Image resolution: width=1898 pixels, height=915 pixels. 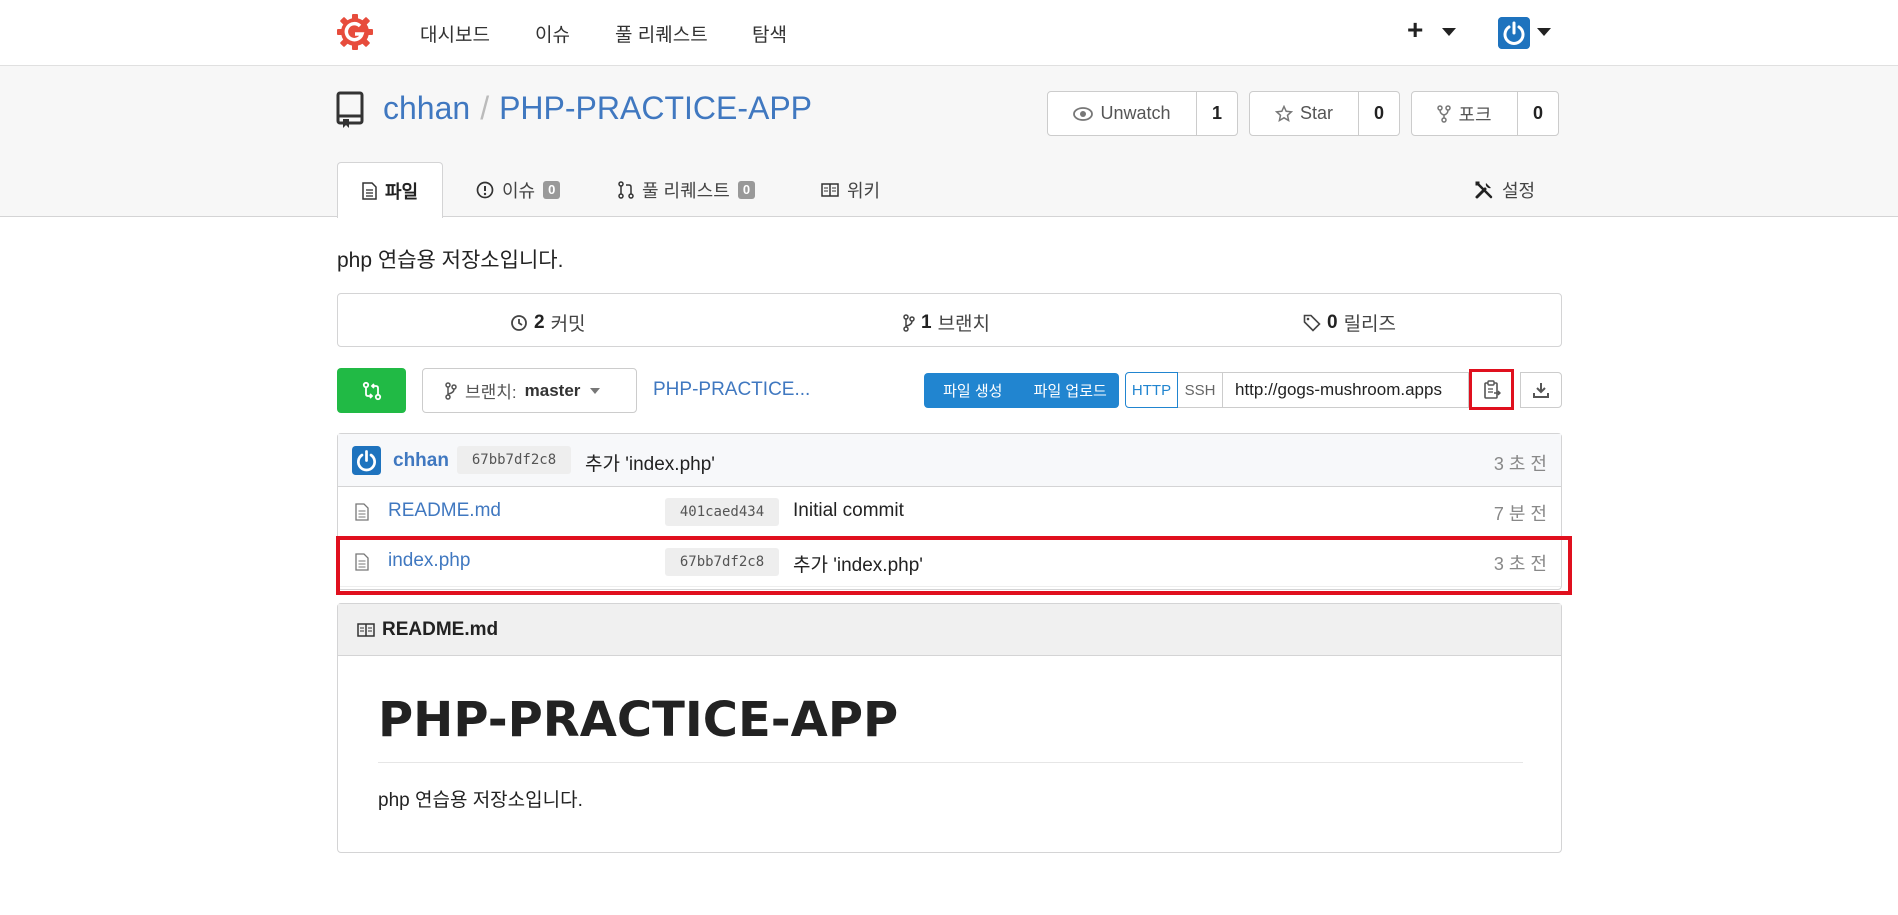 What do you see at coordinates (1200, 390) in the screenshot?
I see `clone-ssh-button: SSH` at bounding box center [1200, 390].